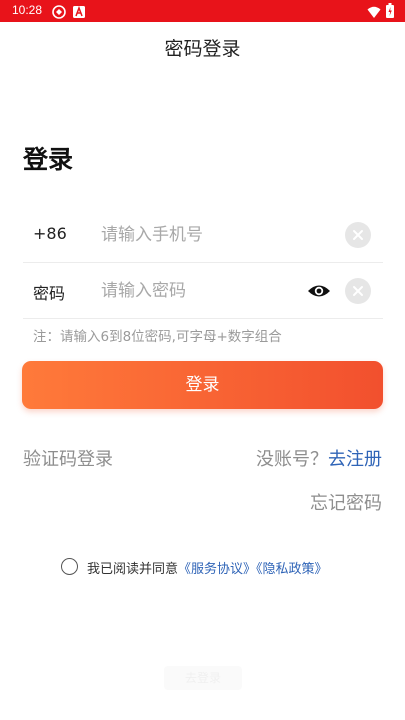 The height and width of the screenshot is (720, 405). What do you see at coordinates (292, 569) in the screenshot?
I see `privacy-policy-link: 《隐私政策》` at bounding box center [292, 569].